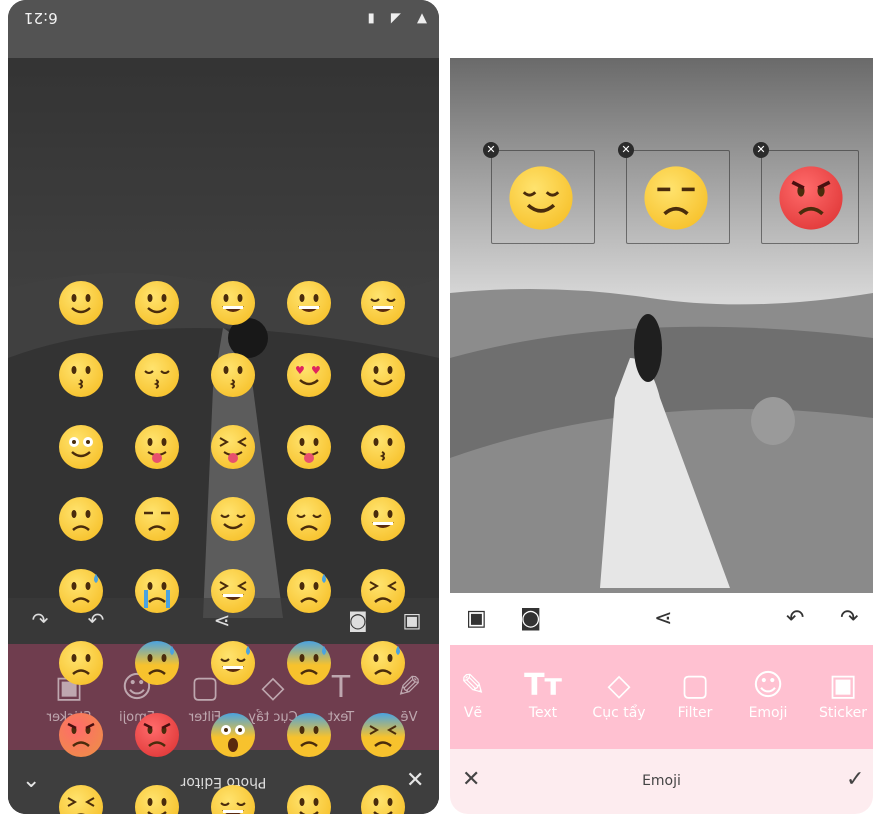  I want to click on emoji-option-frowning, so click(81, 519).